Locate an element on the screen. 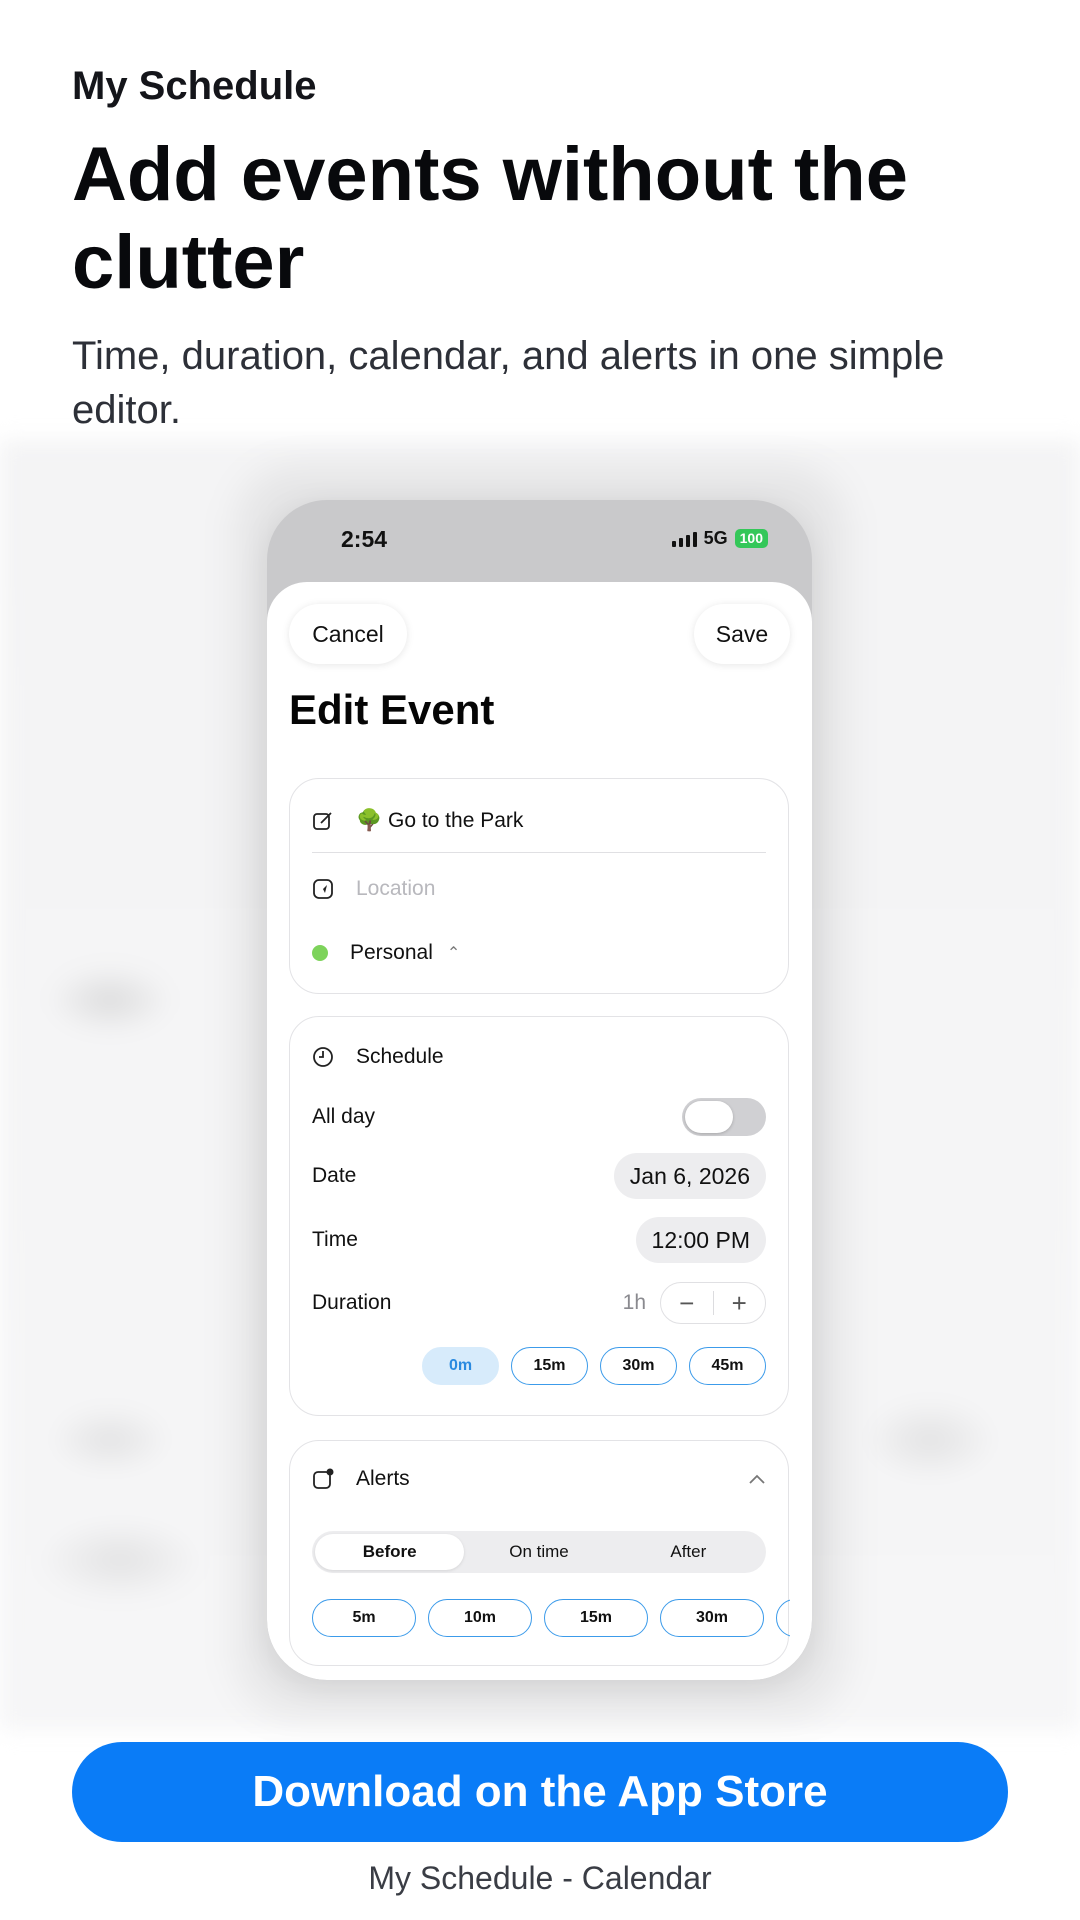  event-details-card: 🌳 Go to the Park Location Personal ⌃ is located at coordinates (539, 886).